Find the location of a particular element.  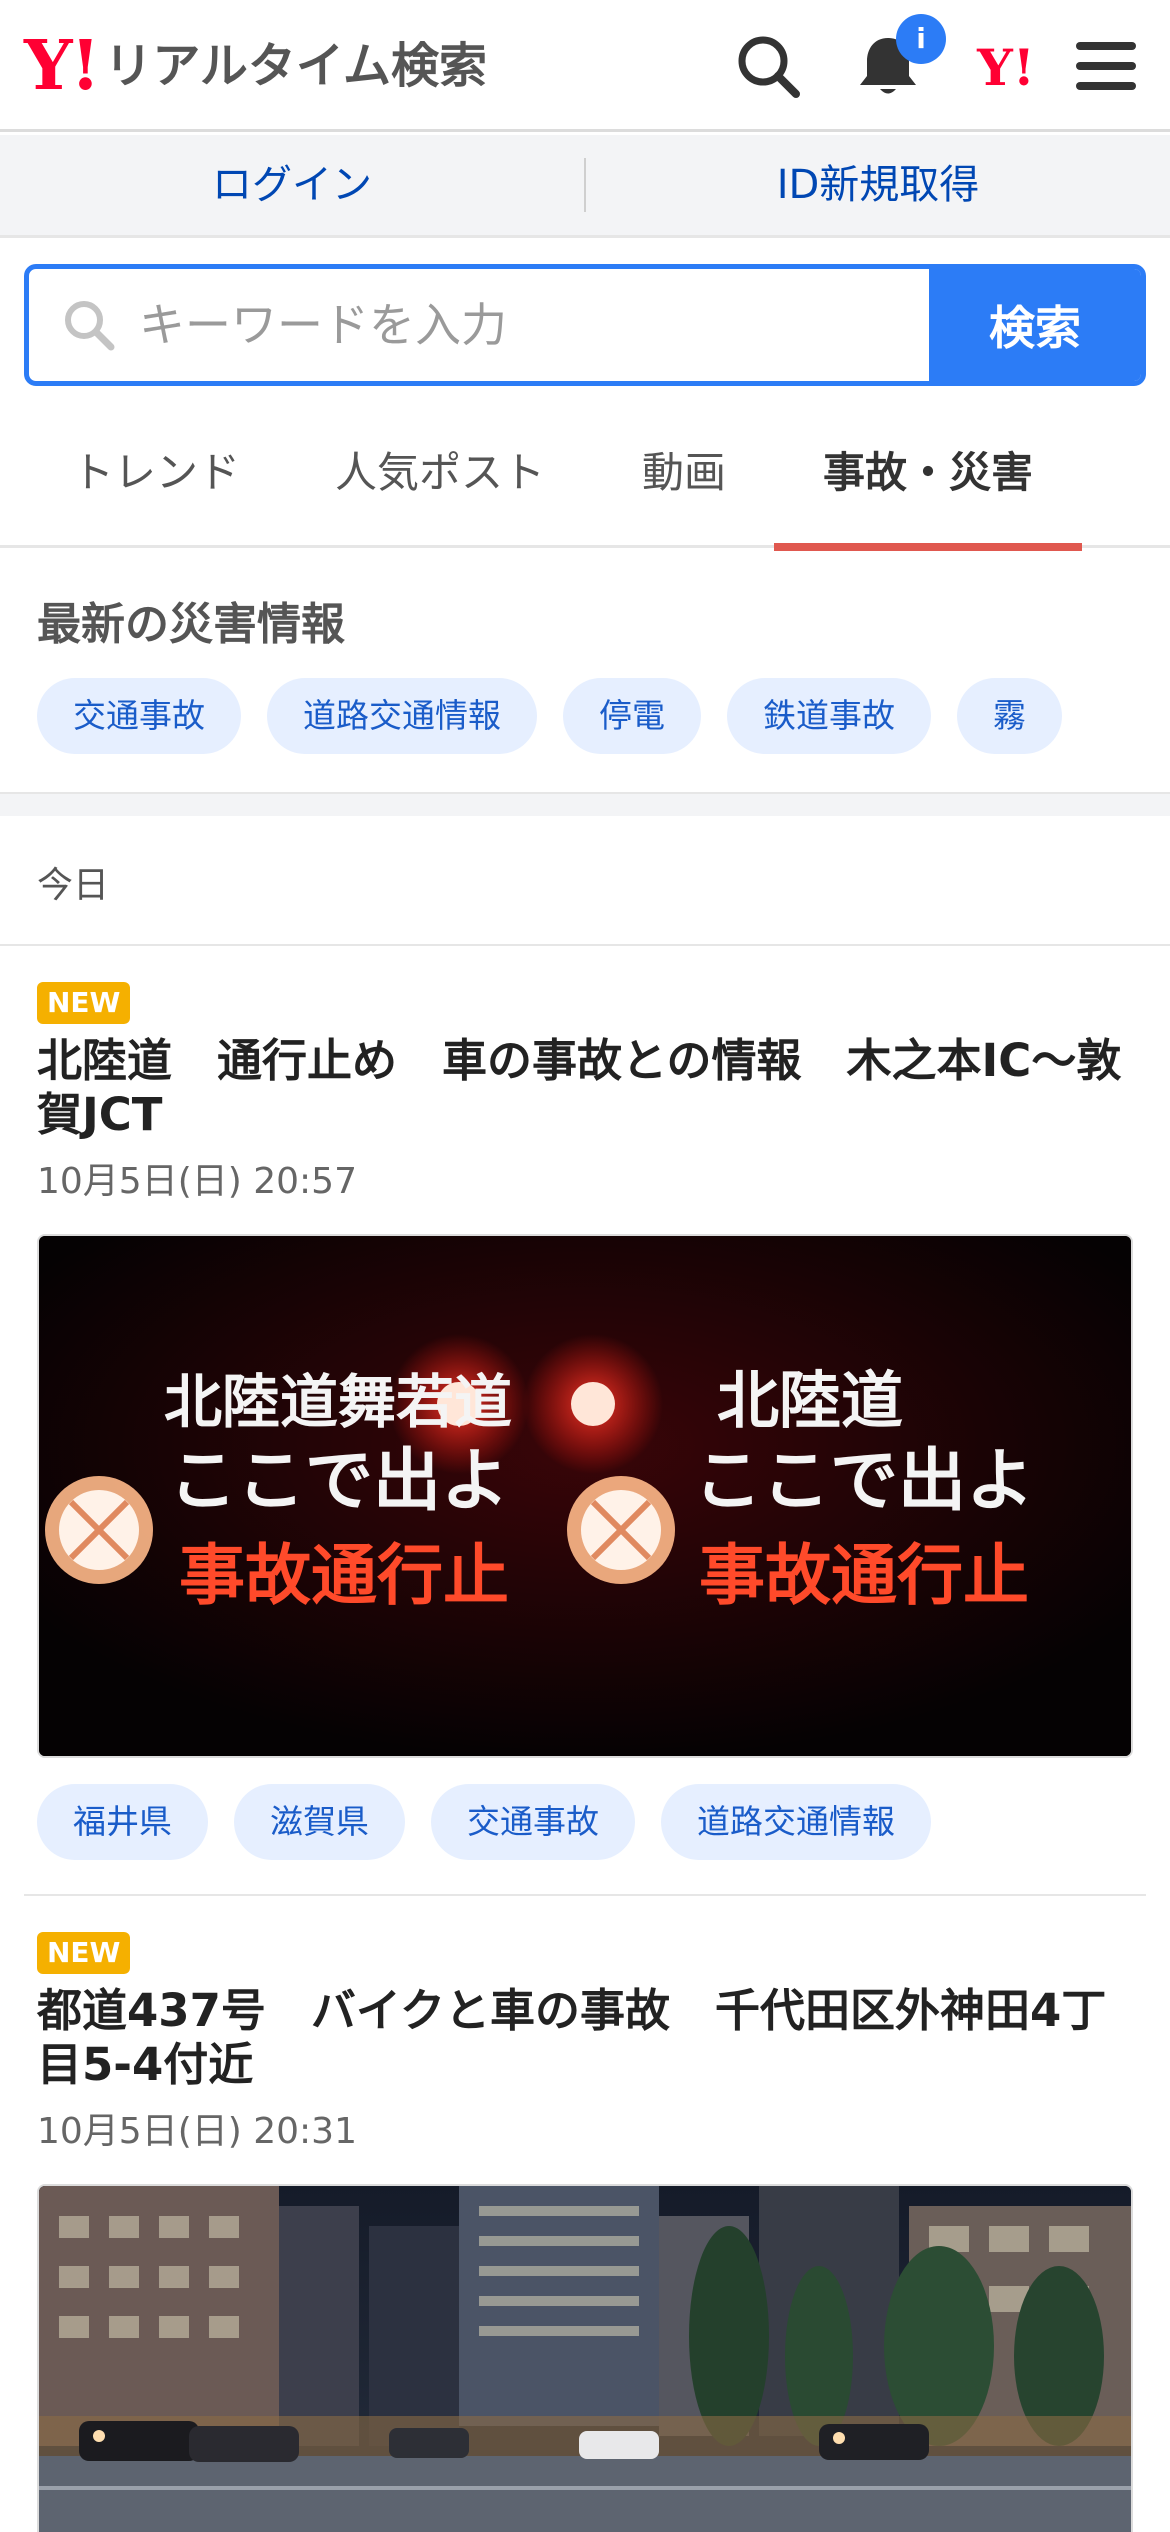

sign-left-line2: ここで出よ is located at coordinates (339, 1481).